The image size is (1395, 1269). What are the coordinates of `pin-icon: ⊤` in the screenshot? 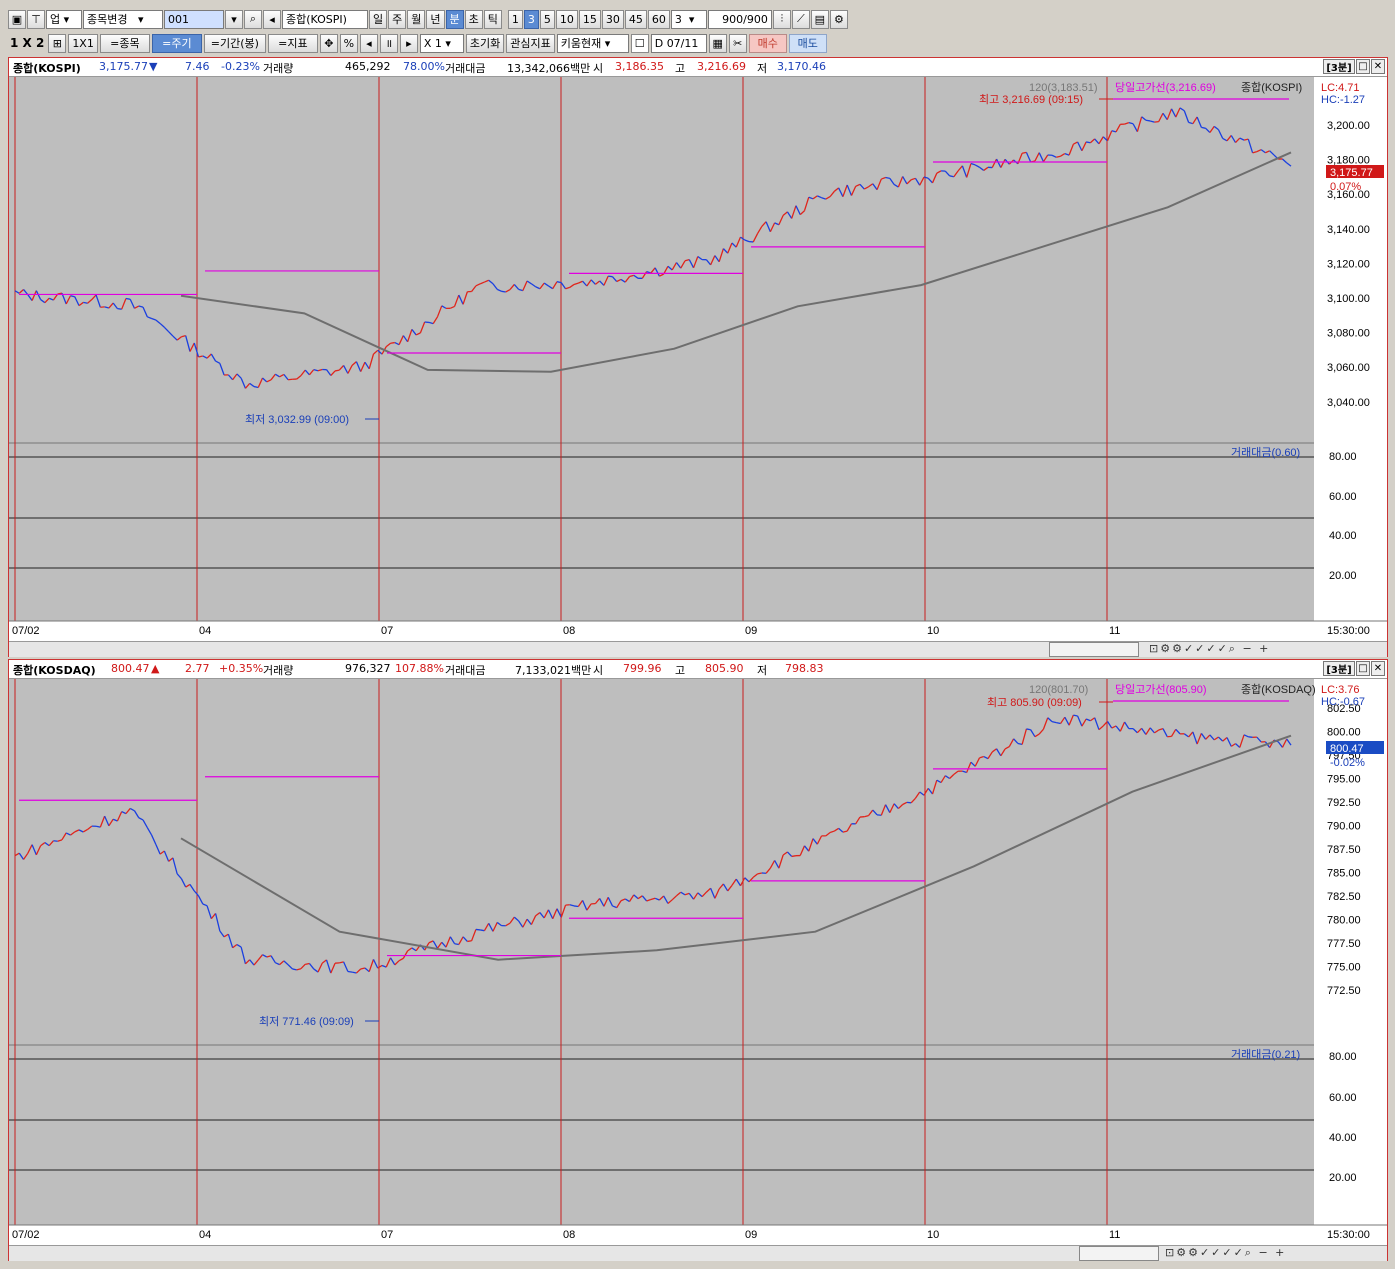 It's located at (36, 19).